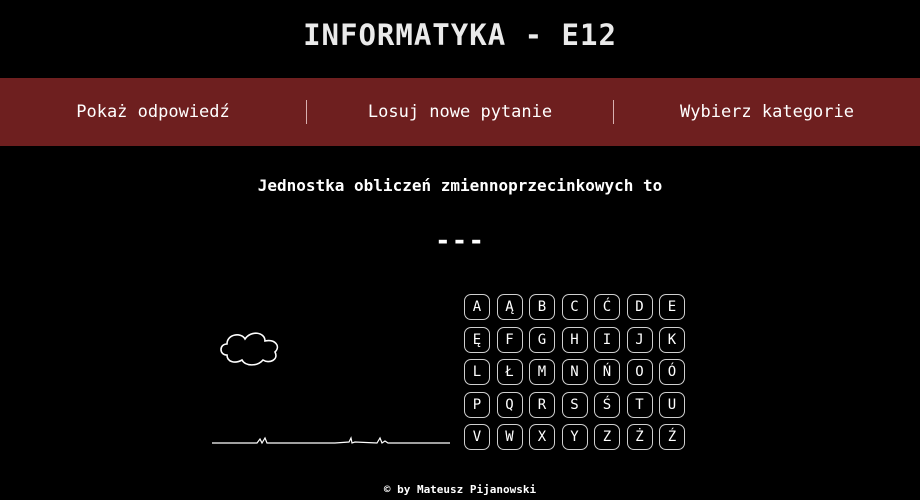 The width and height of the screenshot is (920, 500). I want to click on new-question-button: Losuj nowe pytanie, so click(460, 112).